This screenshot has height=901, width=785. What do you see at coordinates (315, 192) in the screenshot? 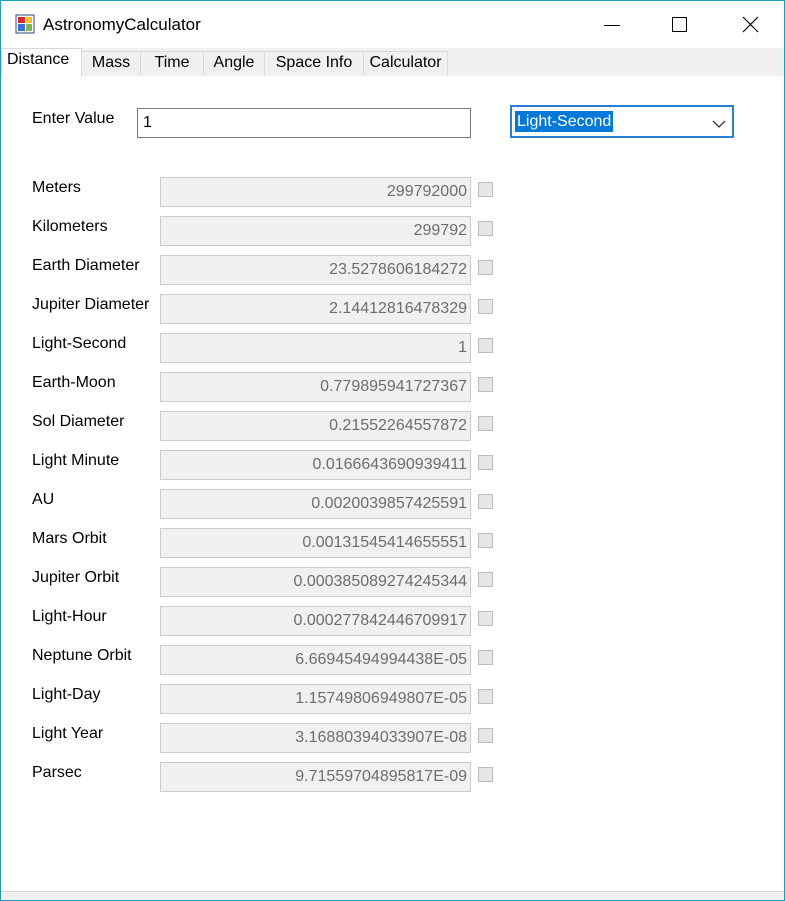
I see `value-meters: 299792000` at bounding box center [315, 192].